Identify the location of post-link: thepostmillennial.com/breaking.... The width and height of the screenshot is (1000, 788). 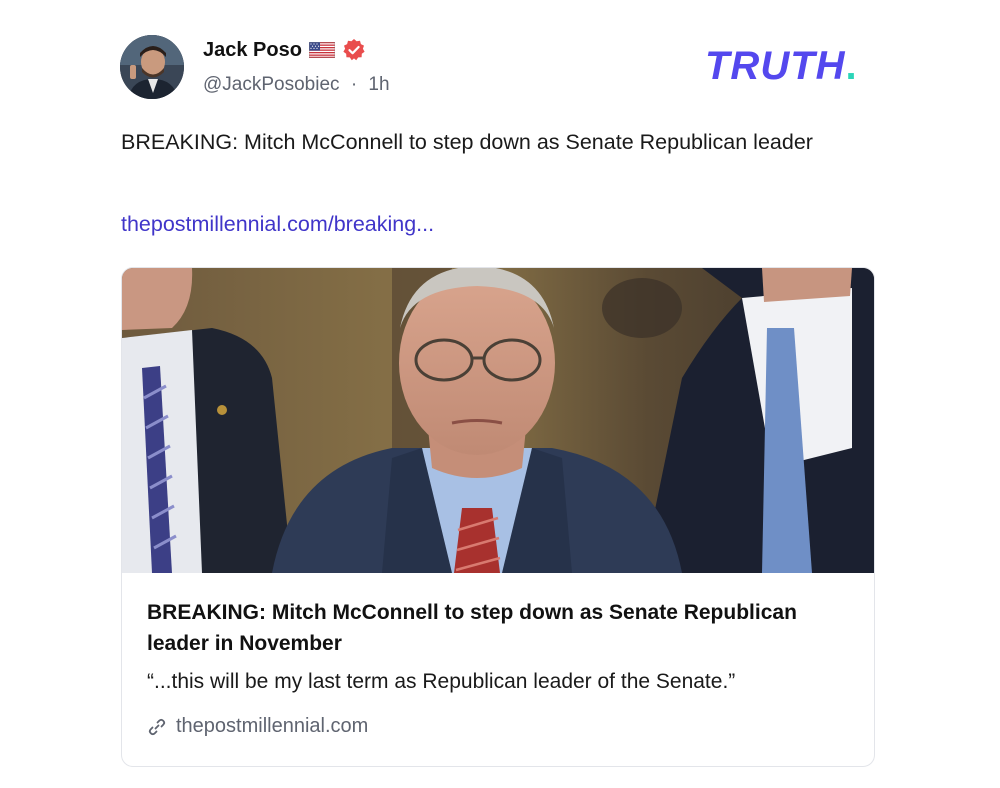
(277, 224).